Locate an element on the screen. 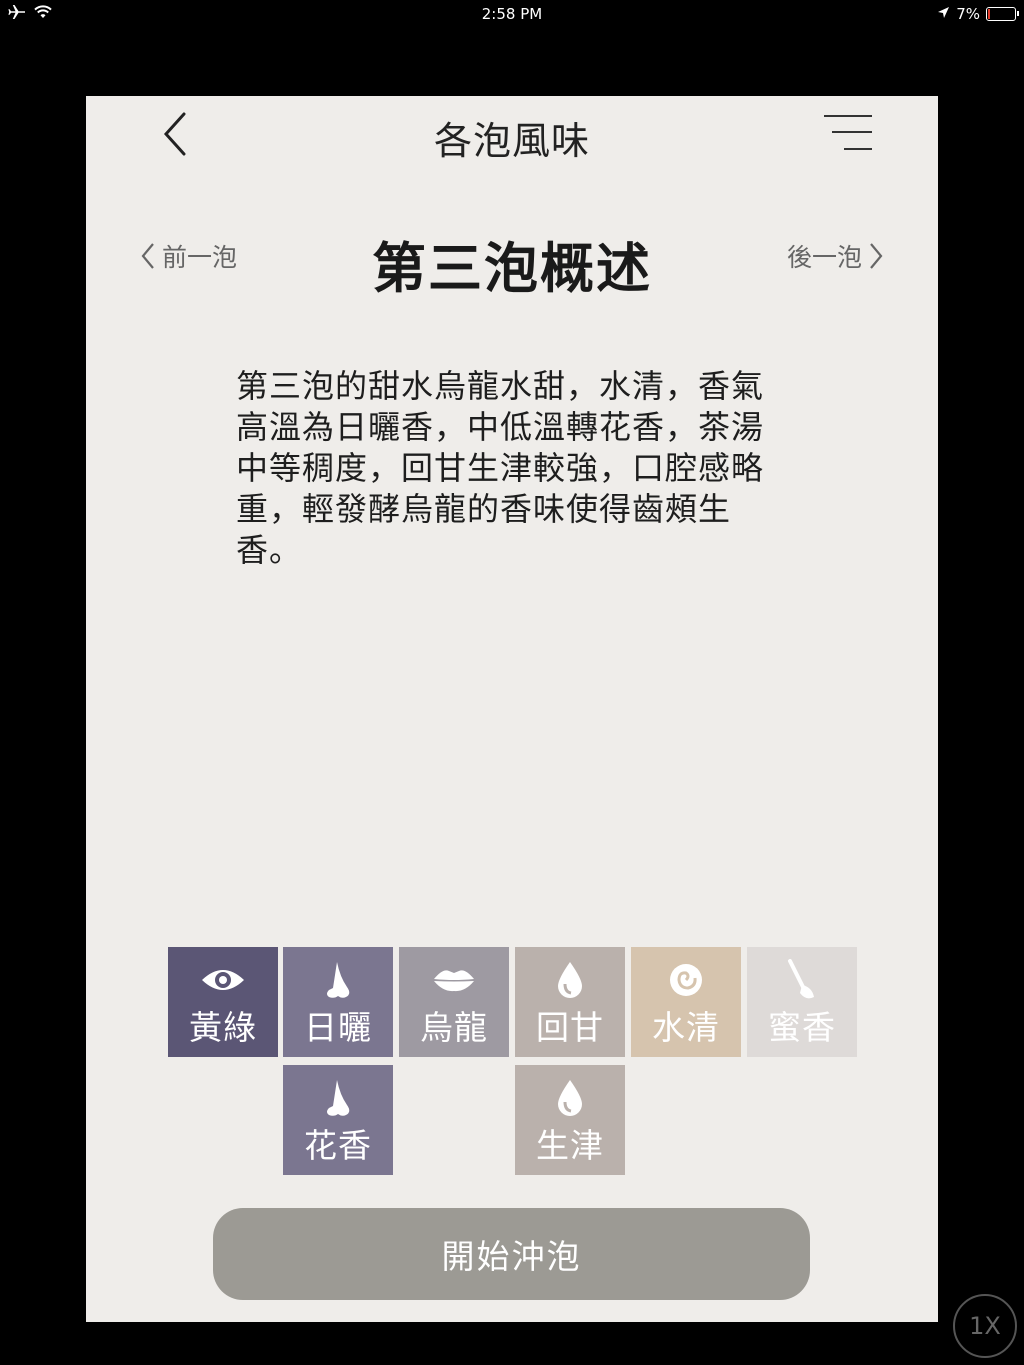  status-right: 7% is located at coordinates (978, 14).